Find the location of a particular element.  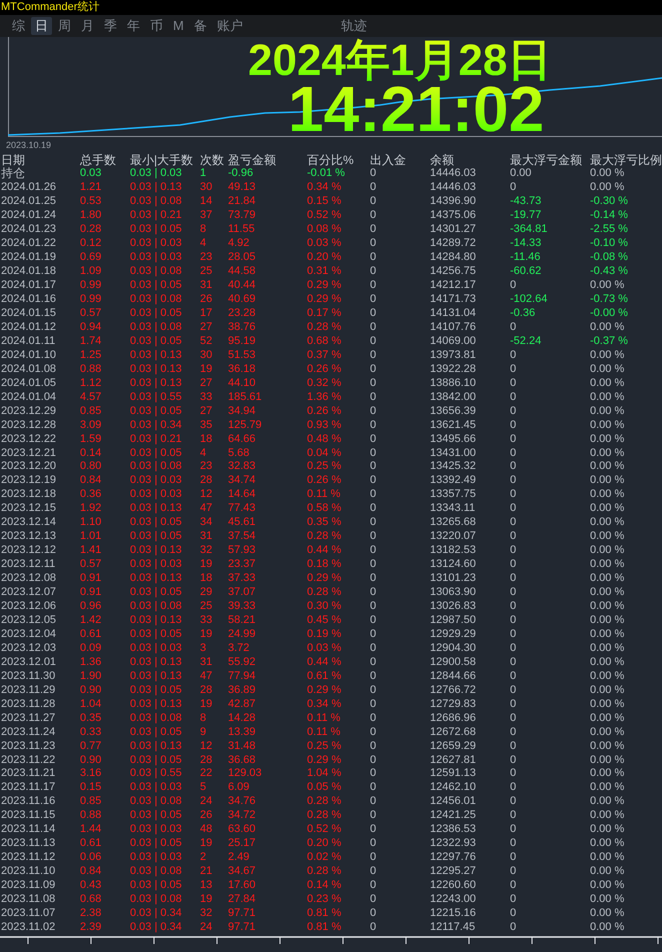

table-cell-text: 0.99 is located at coordinates (91, 299).